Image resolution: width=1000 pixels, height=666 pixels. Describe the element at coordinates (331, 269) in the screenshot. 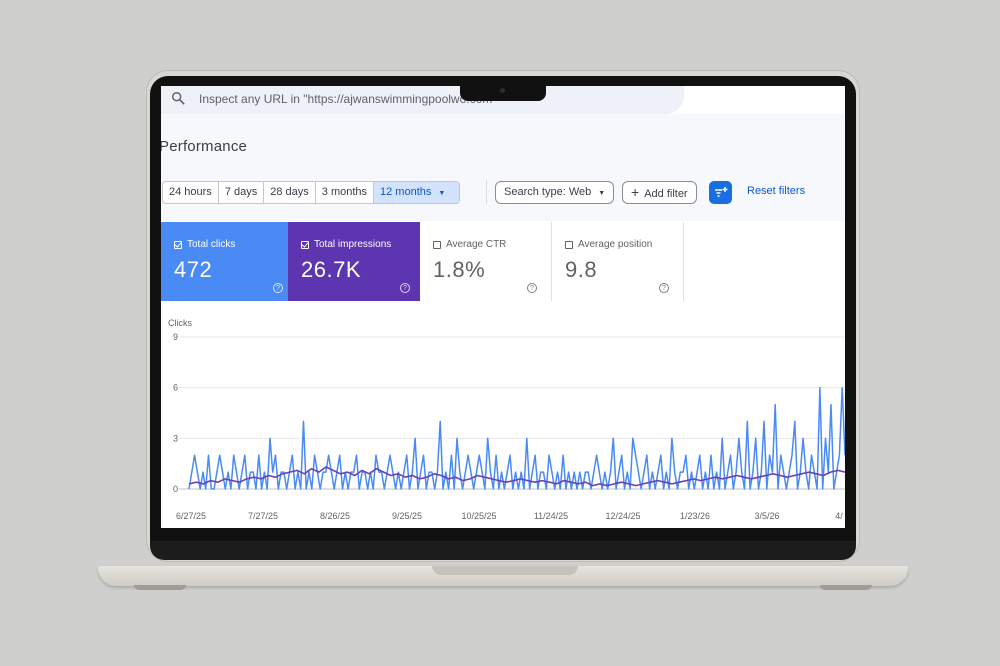

I see `metric-value: 26.7K` at that location.